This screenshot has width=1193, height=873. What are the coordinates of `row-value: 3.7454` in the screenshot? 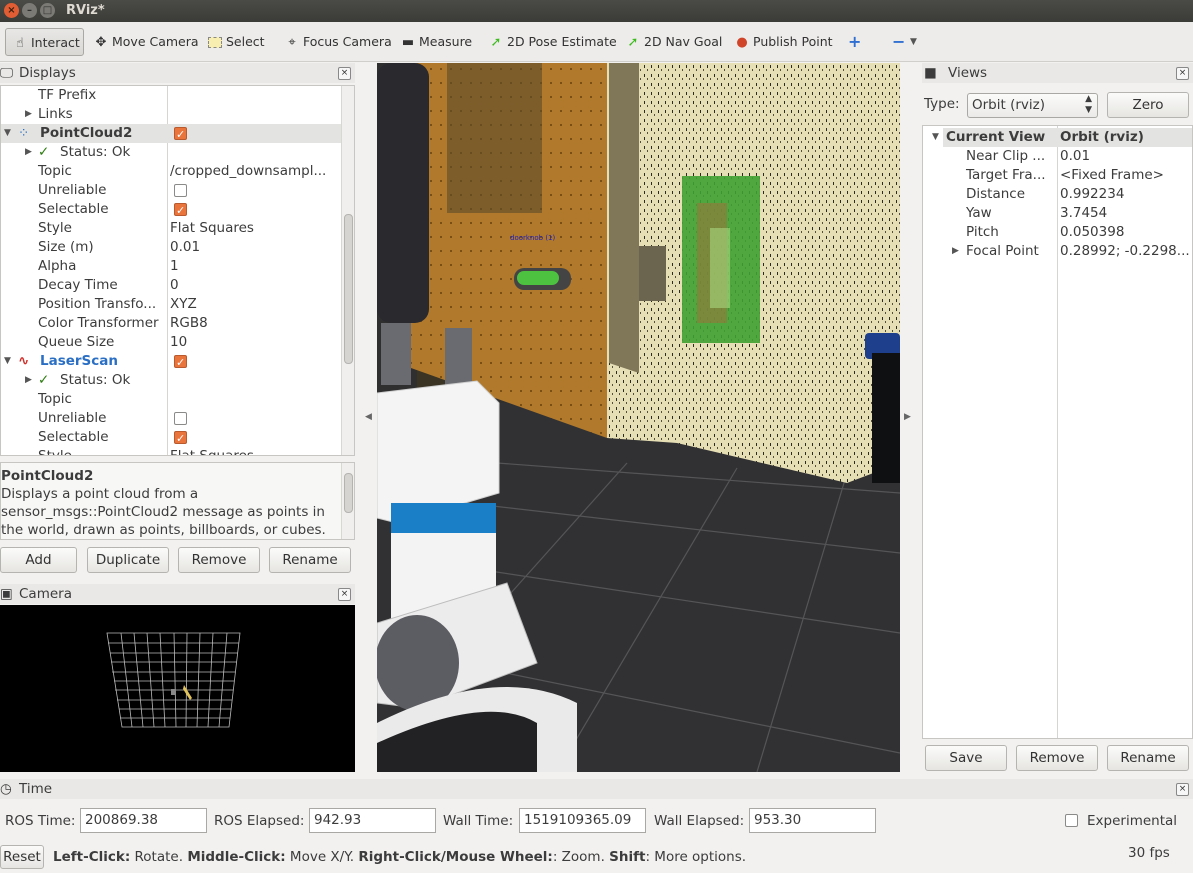 It's located at (1083, 213).